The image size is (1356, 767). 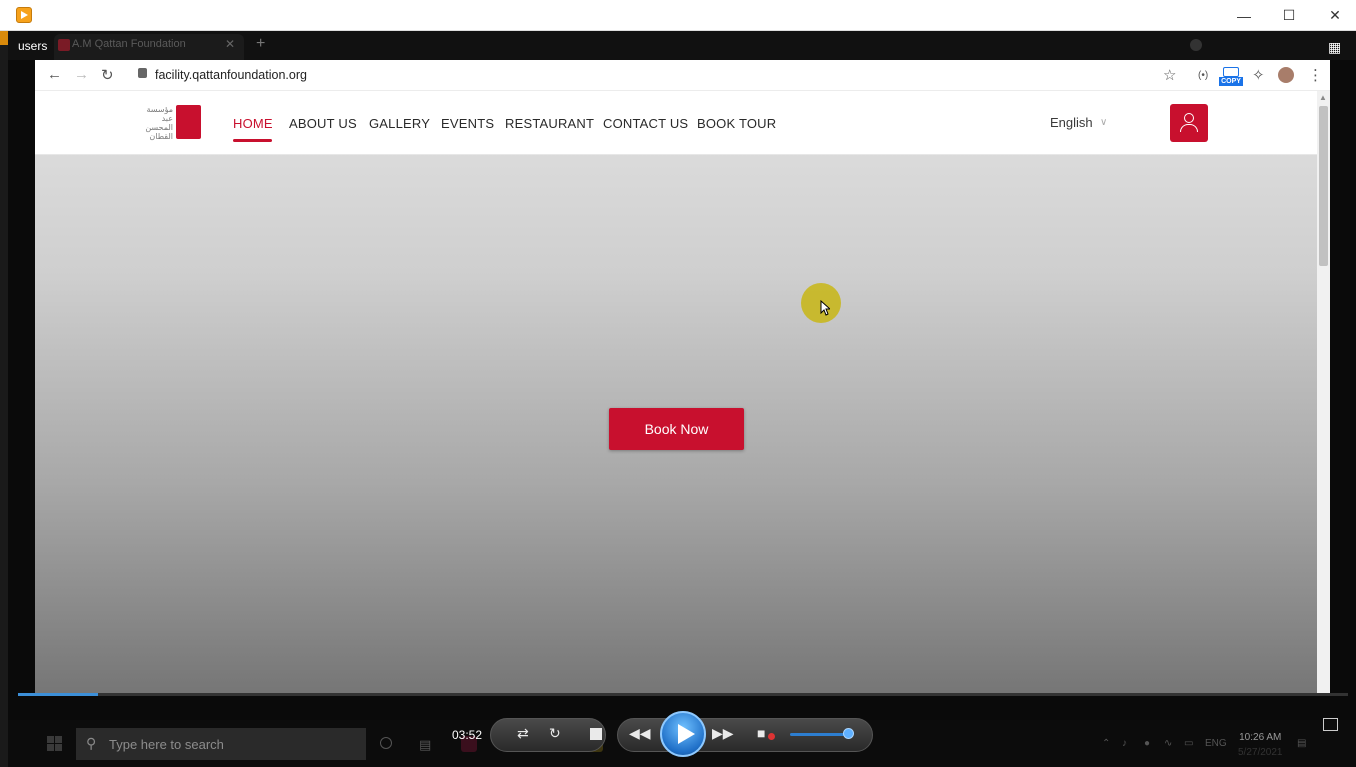 I want to click on scrollbar-thumb, so click(x=1323, y=186).